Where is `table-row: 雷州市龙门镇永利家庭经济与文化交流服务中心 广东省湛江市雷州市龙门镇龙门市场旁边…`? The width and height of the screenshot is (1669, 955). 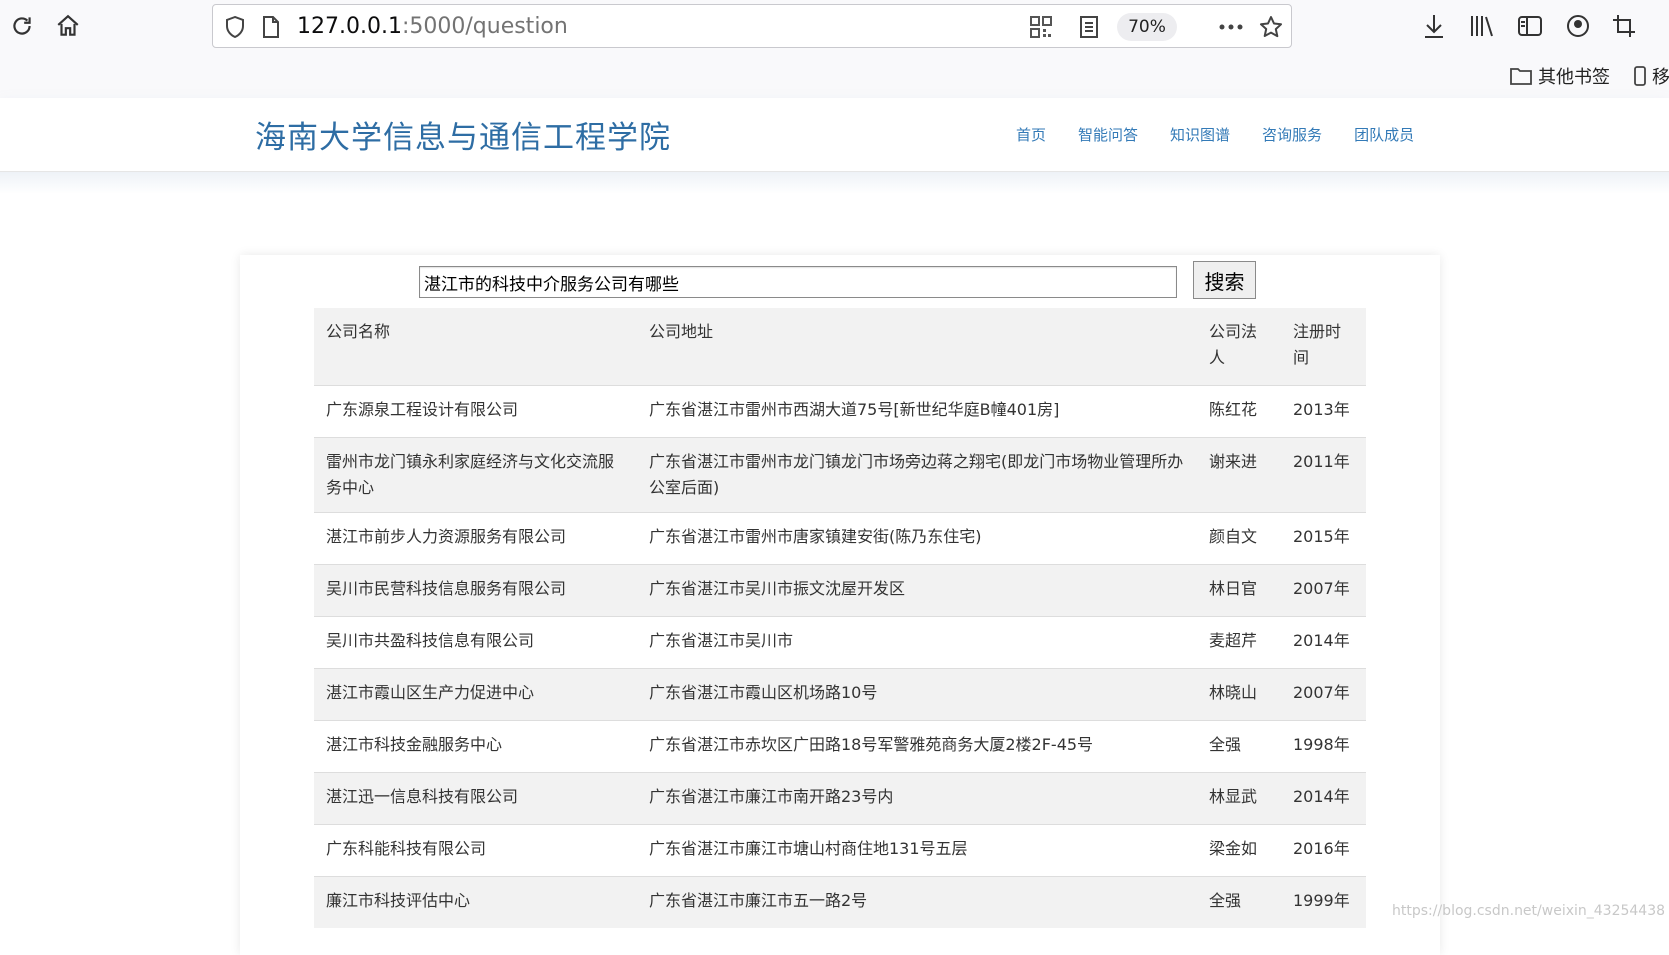 table-row: 雷州市龙门镇永利家庭经济与文化交流服务中心 广东省湛江市雷州市龙门镇龙门市场旁边… is located at coordinates (840, 474).